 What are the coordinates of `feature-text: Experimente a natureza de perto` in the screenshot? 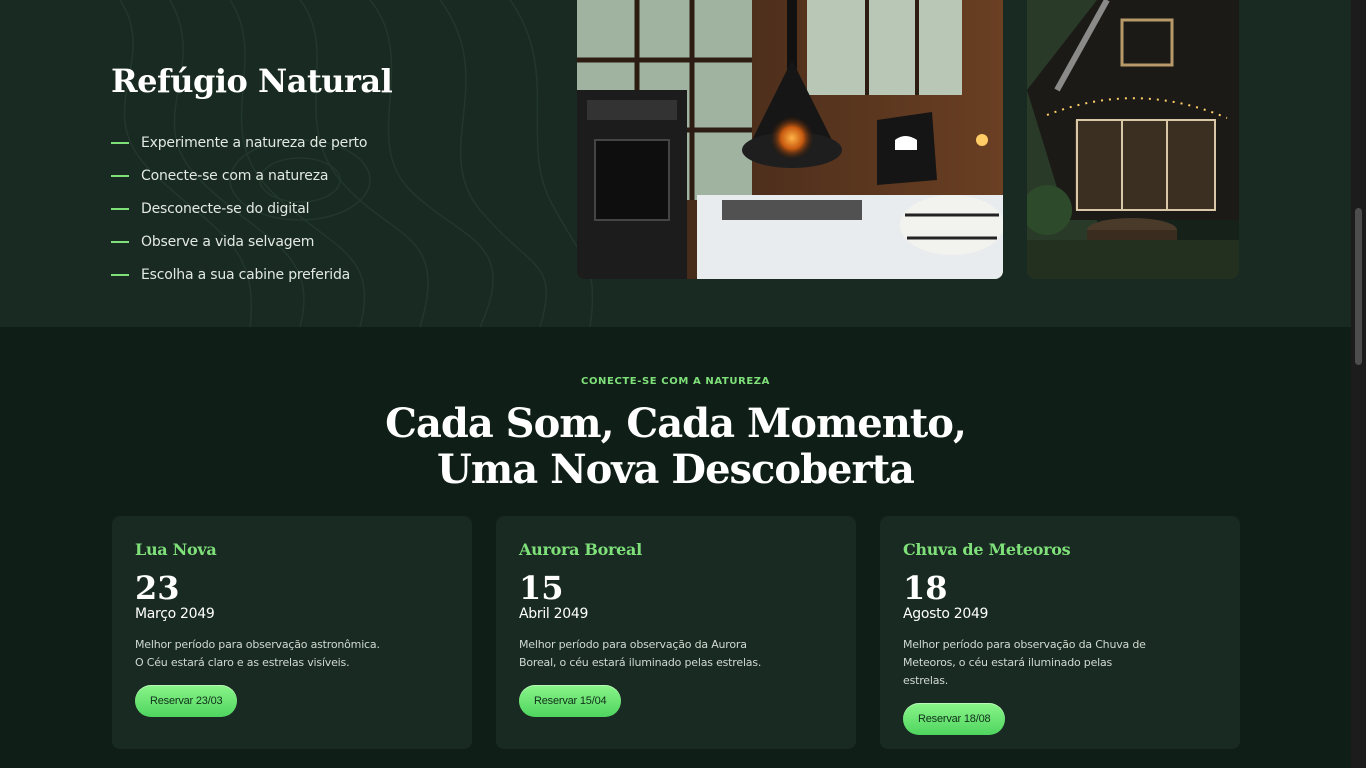 It's located at (254, 142).